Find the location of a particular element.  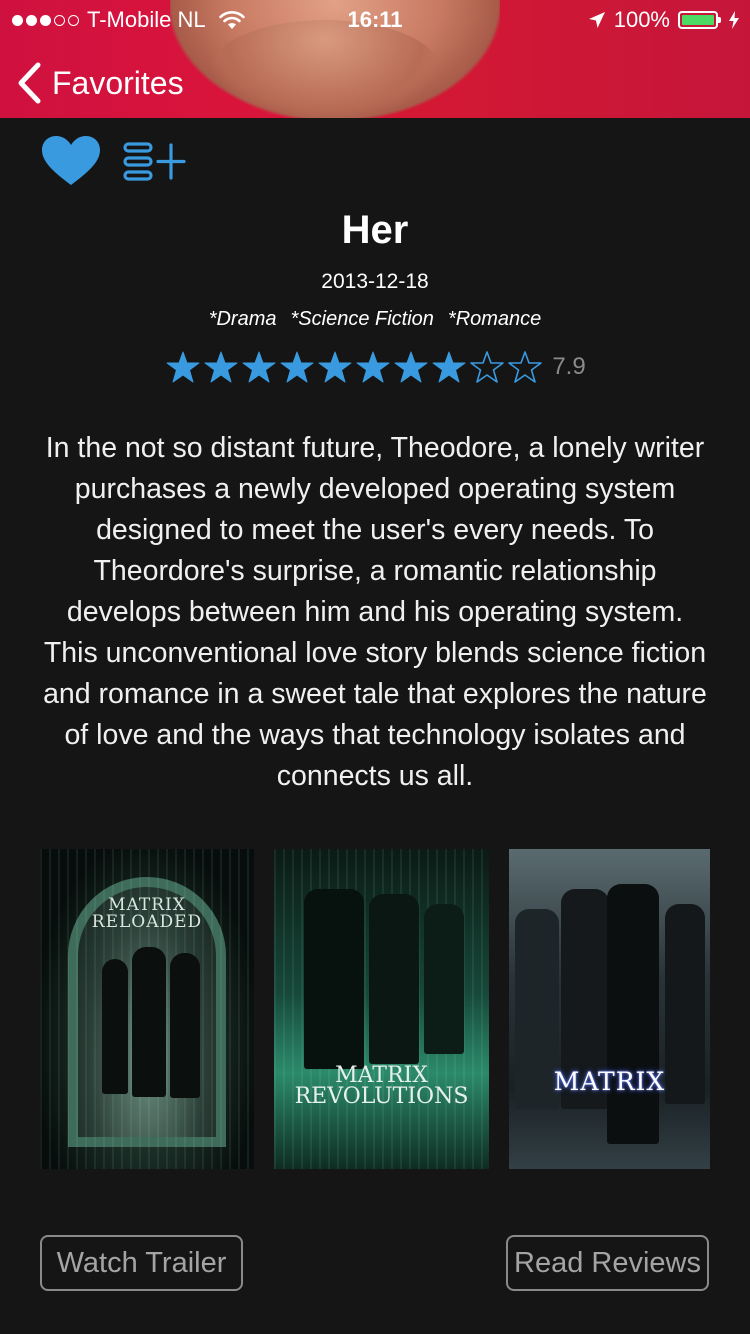

related-movie-poster: MATRIX RELOADED is located at coordinates (147, 1009).